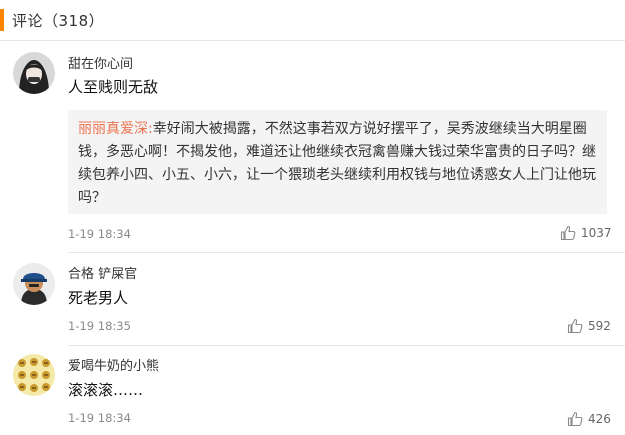  I want to click on comment-text: 人至贱则无敌, so click(113, 87).